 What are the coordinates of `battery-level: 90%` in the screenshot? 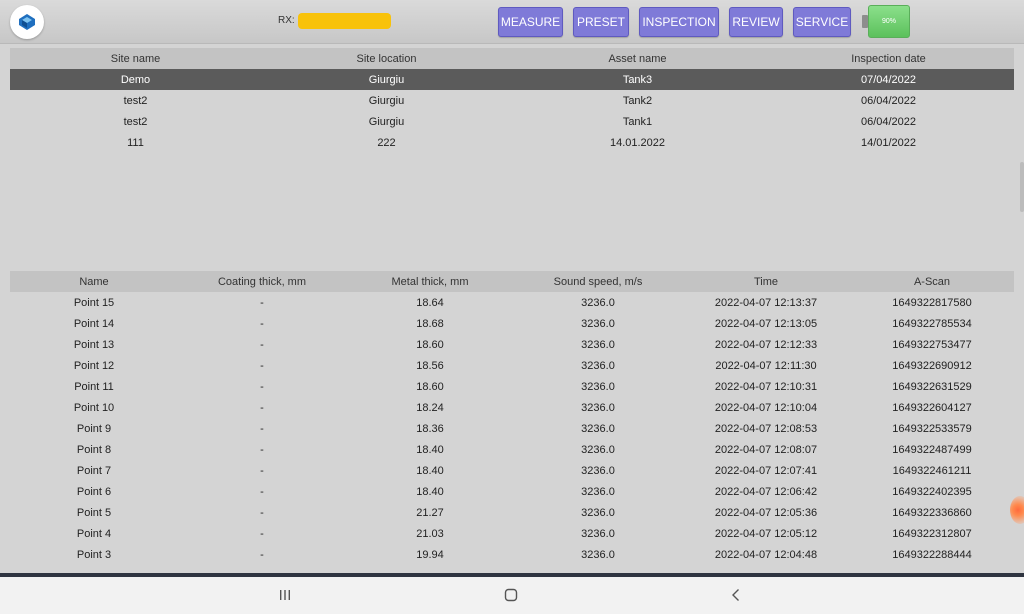 It's located at (889, 21).